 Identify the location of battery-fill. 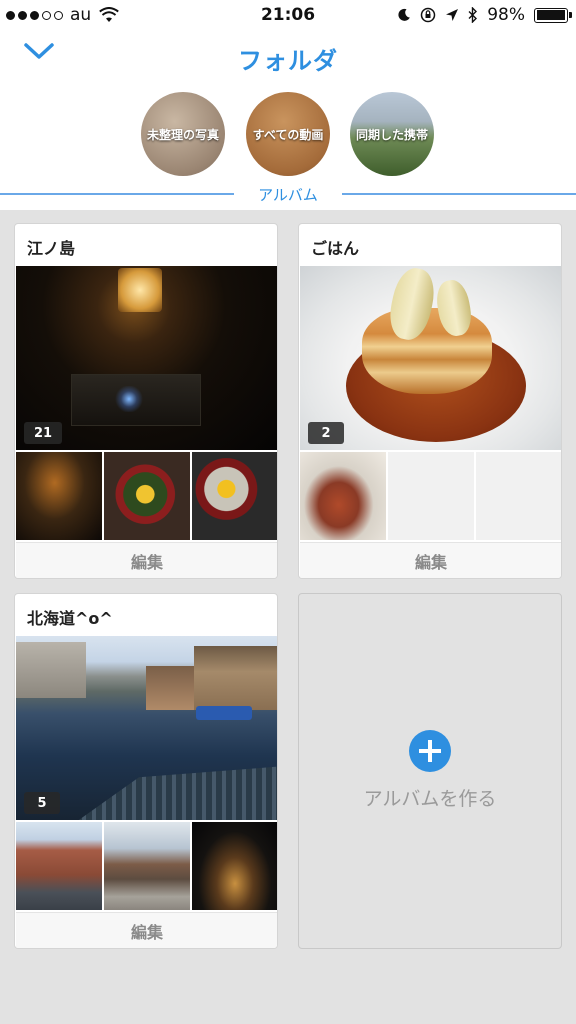
(550, 15).